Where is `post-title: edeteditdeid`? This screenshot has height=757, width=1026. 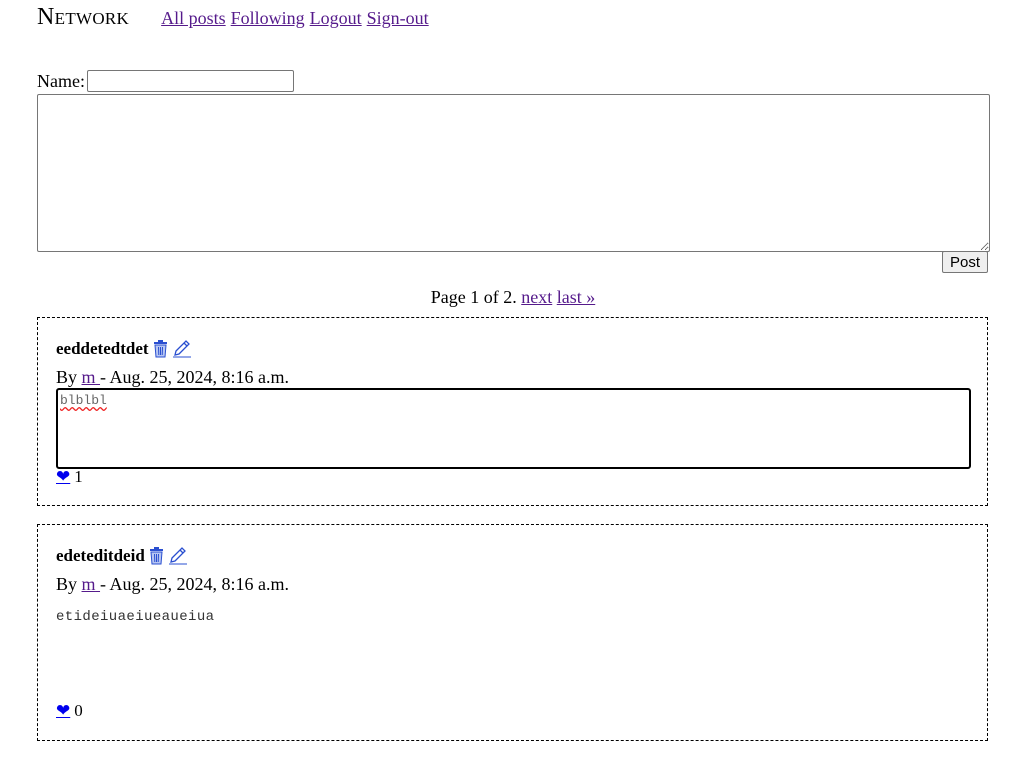
post-title: edeteditdeid is located at coordinates (122, 556).